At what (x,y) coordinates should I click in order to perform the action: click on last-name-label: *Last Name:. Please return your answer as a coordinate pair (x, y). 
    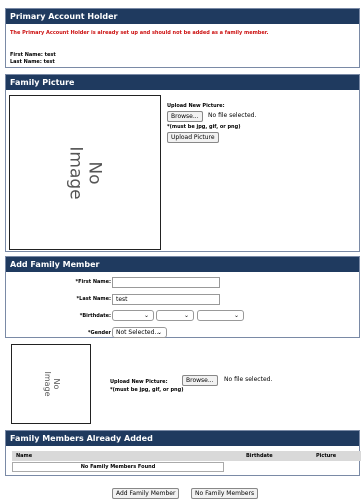
    Looking at the image, I should click on (93, 299).